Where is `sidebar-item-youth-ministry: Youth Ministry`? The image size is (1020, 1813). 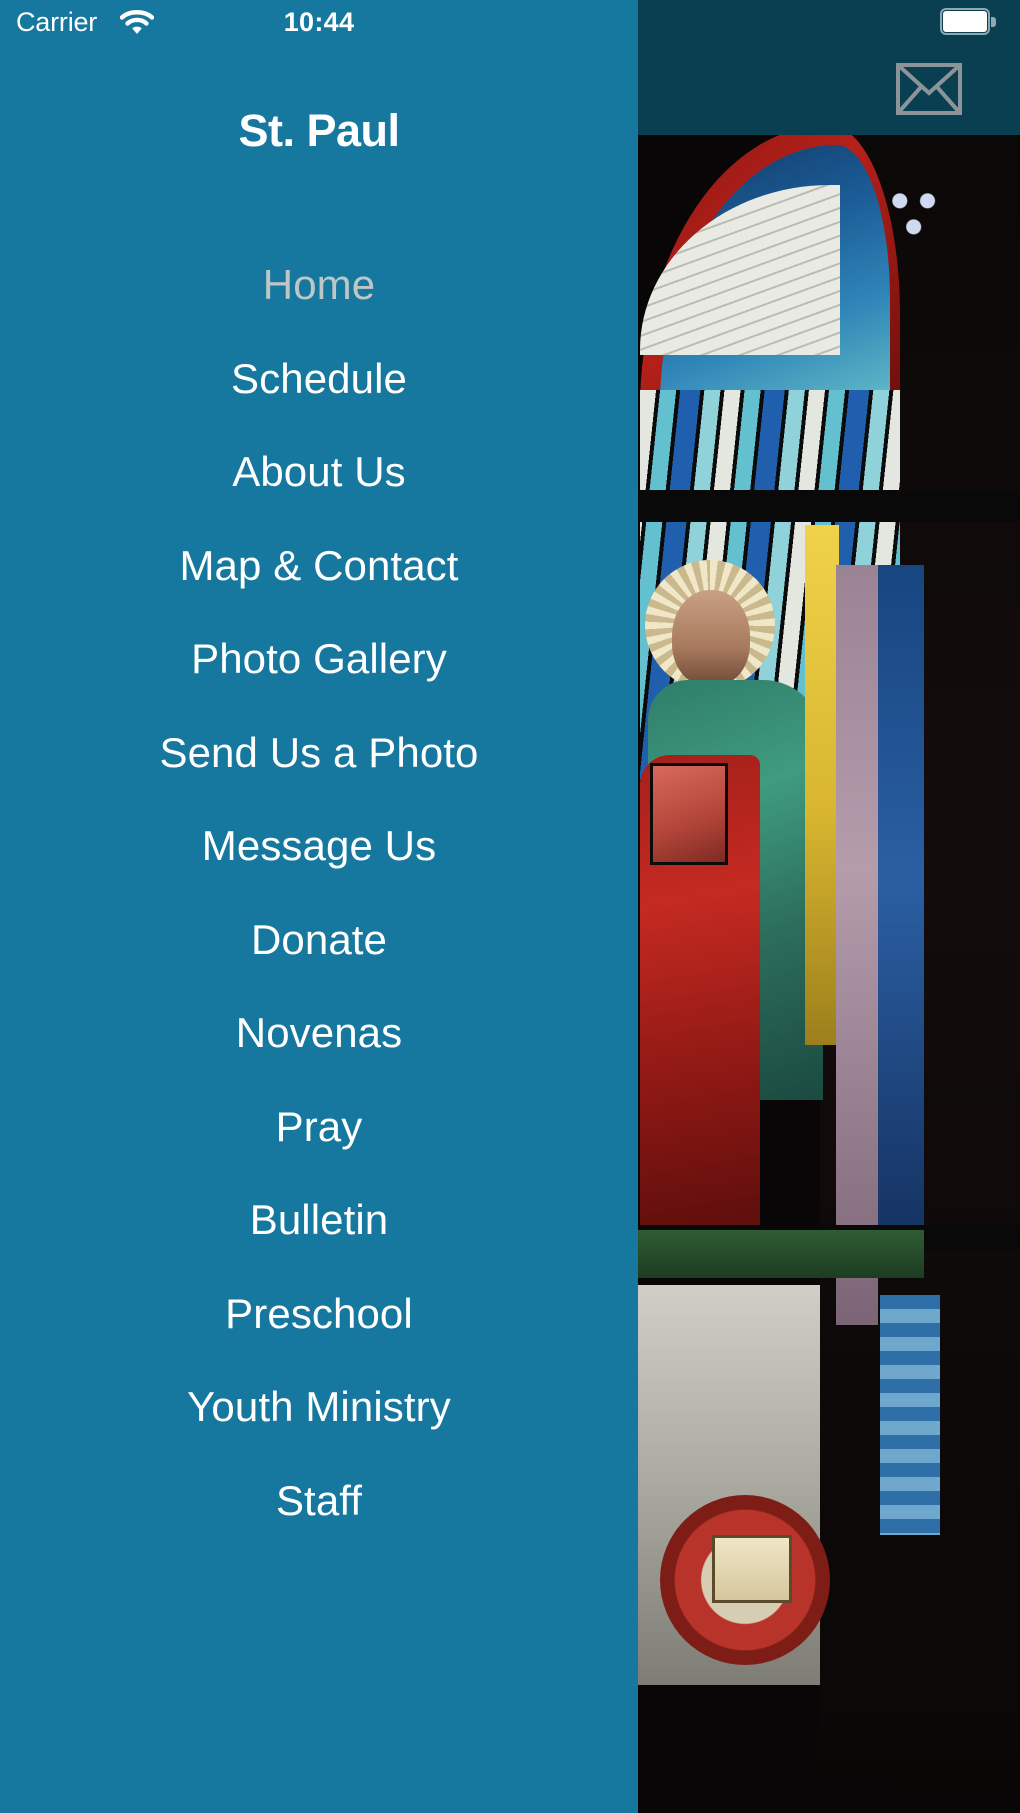
sidebar-item-youth-ministry: Youth Ministry is located at coordinates (319, 1407).